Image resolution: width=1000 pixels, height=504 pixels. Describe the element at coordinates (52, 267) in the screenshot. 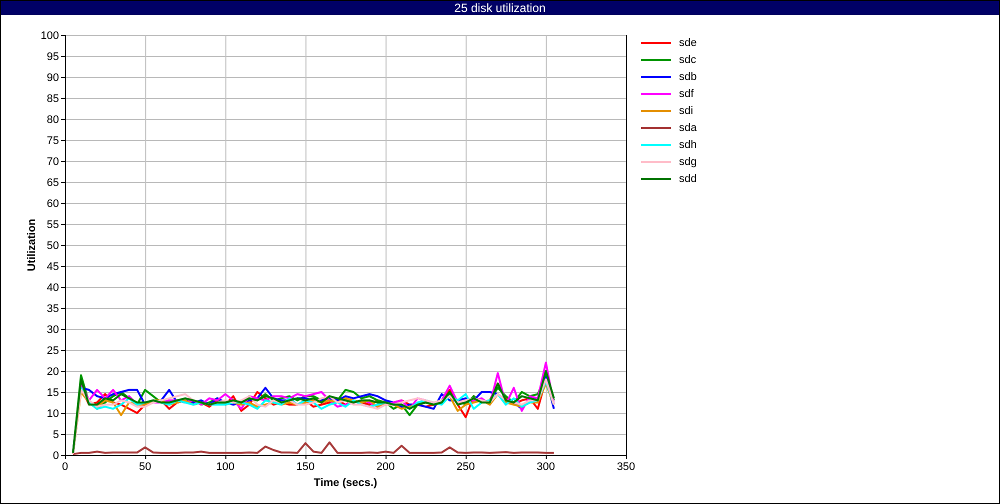

I see `y-tick-label: 45` at that location.